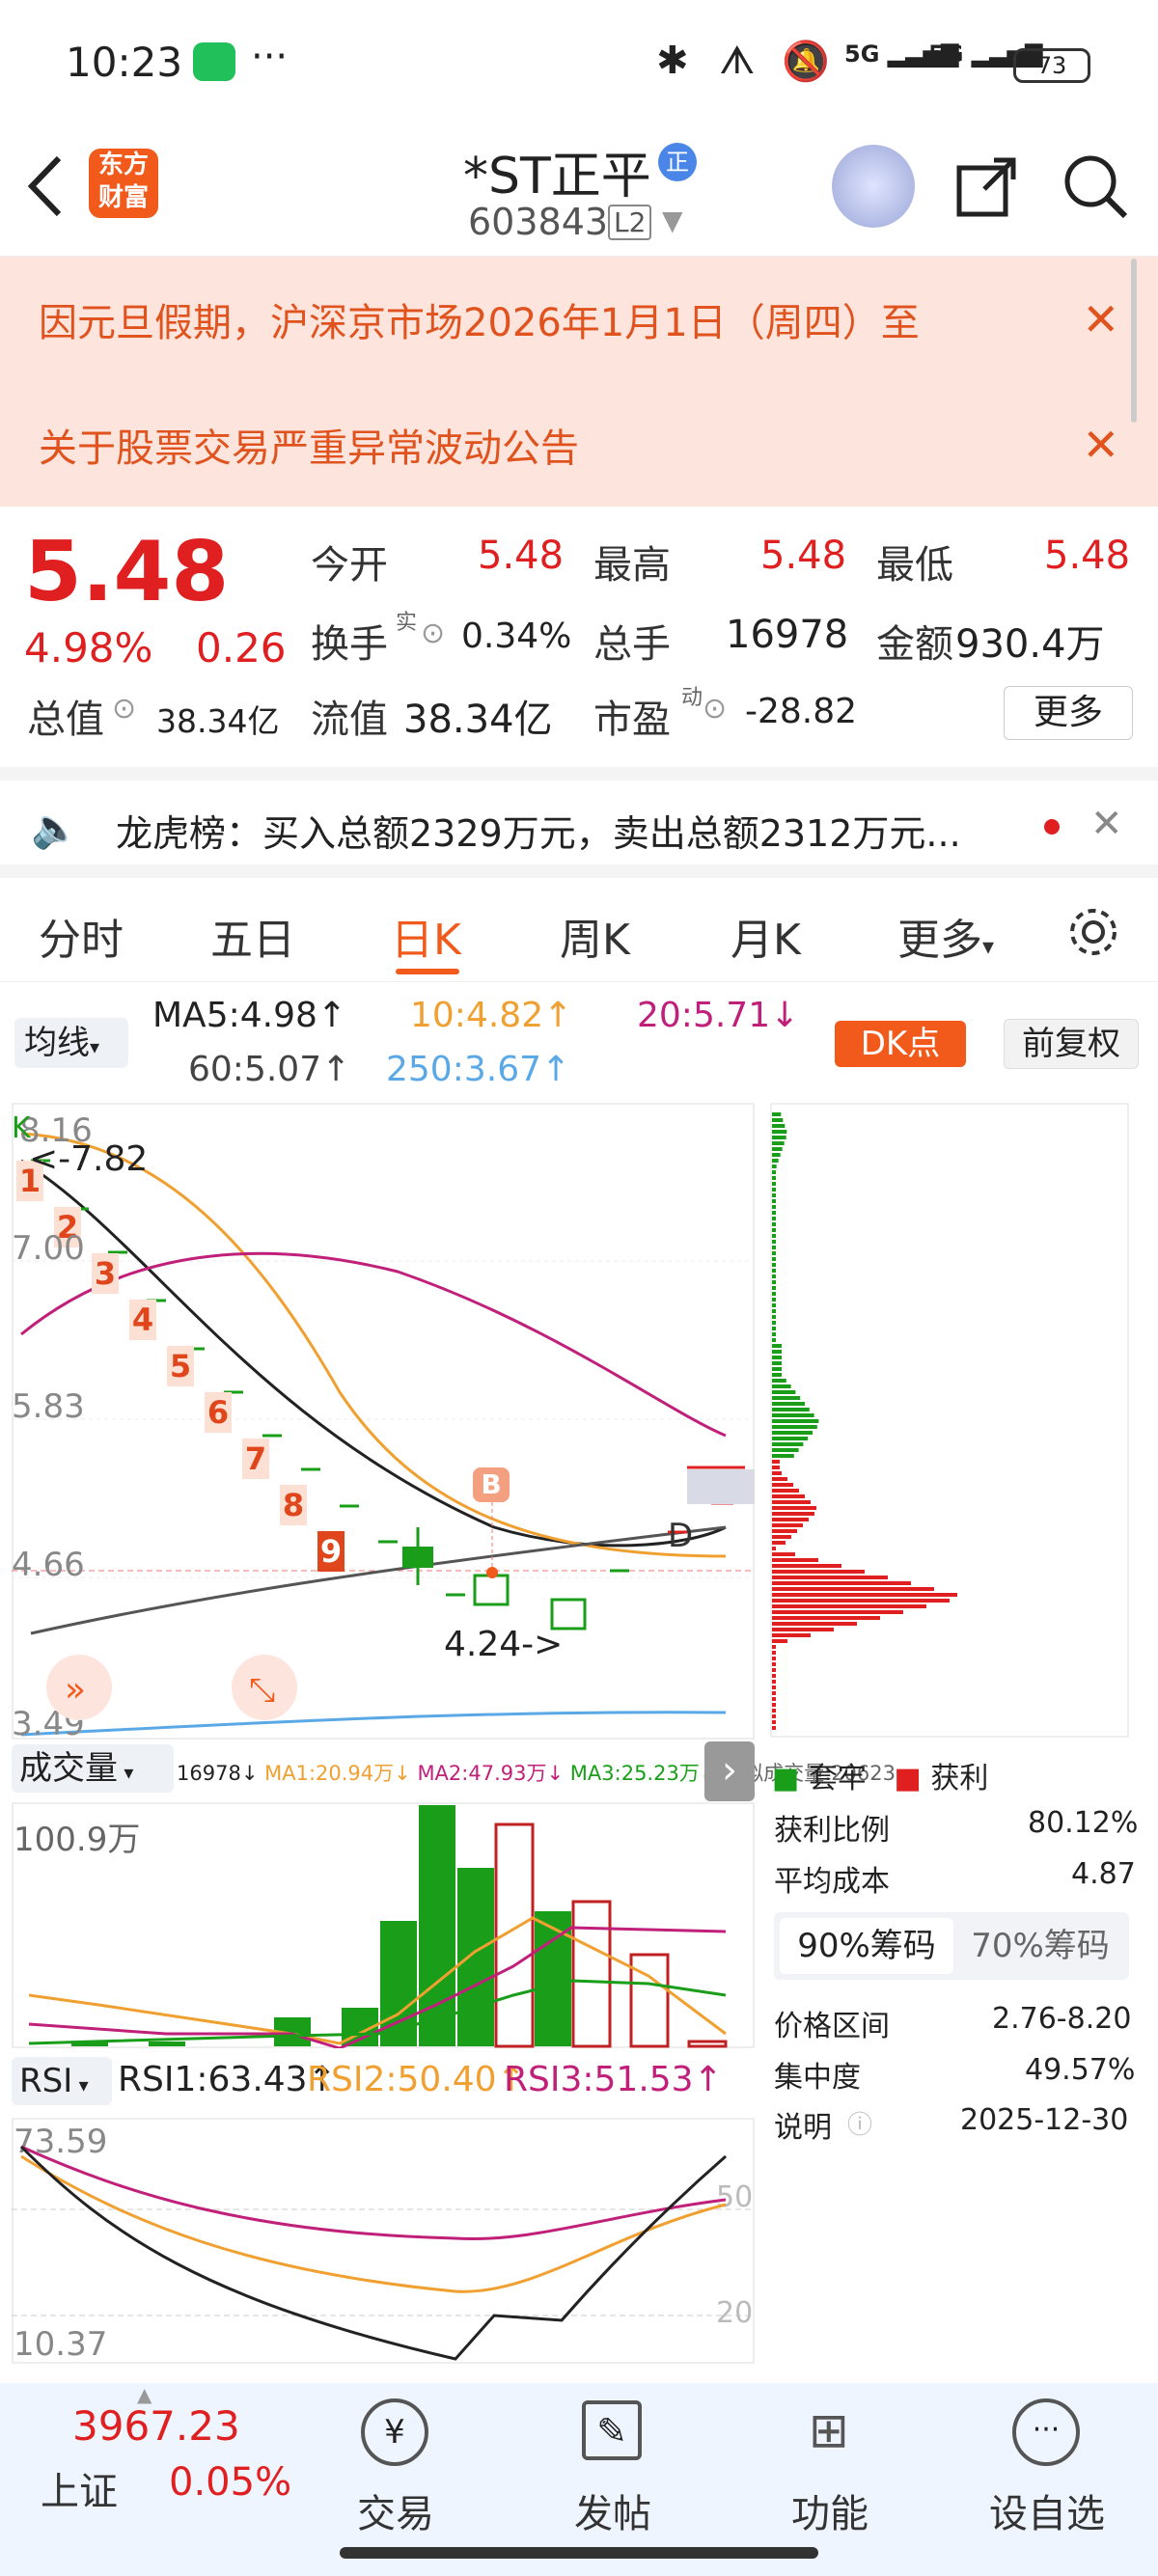  I want to click on notice-holiday: 因元旦假期，沪深京市场2026年1月1日（周四）至 ✕, so click(579, 320).